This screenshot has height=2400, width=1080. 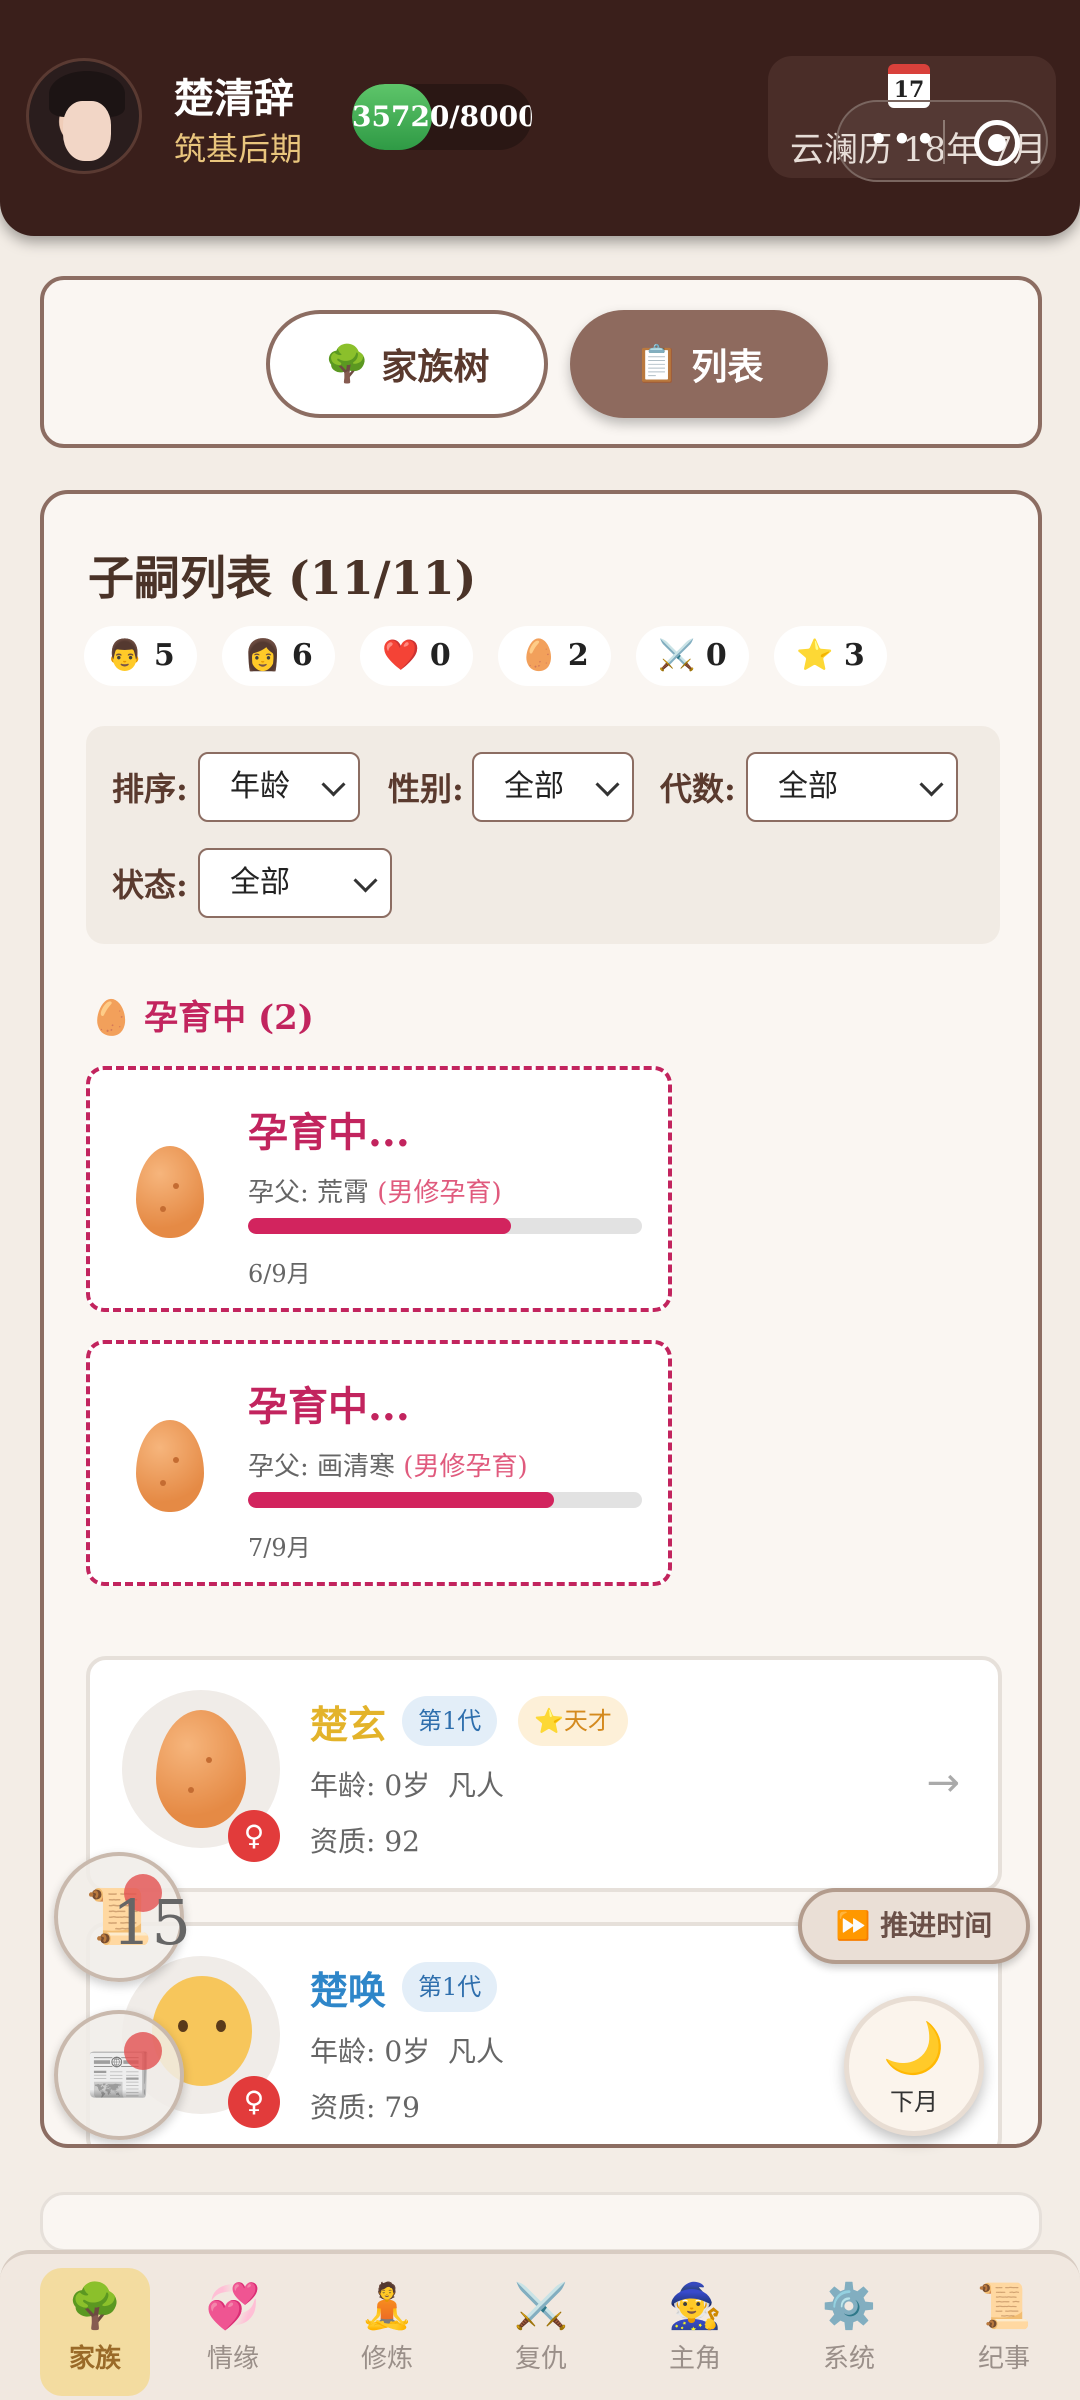 What do you see at coordinates (233, 2306) in the screenshot?
I see `hearts-icon: 💞` at bounding box center [233, 2306].